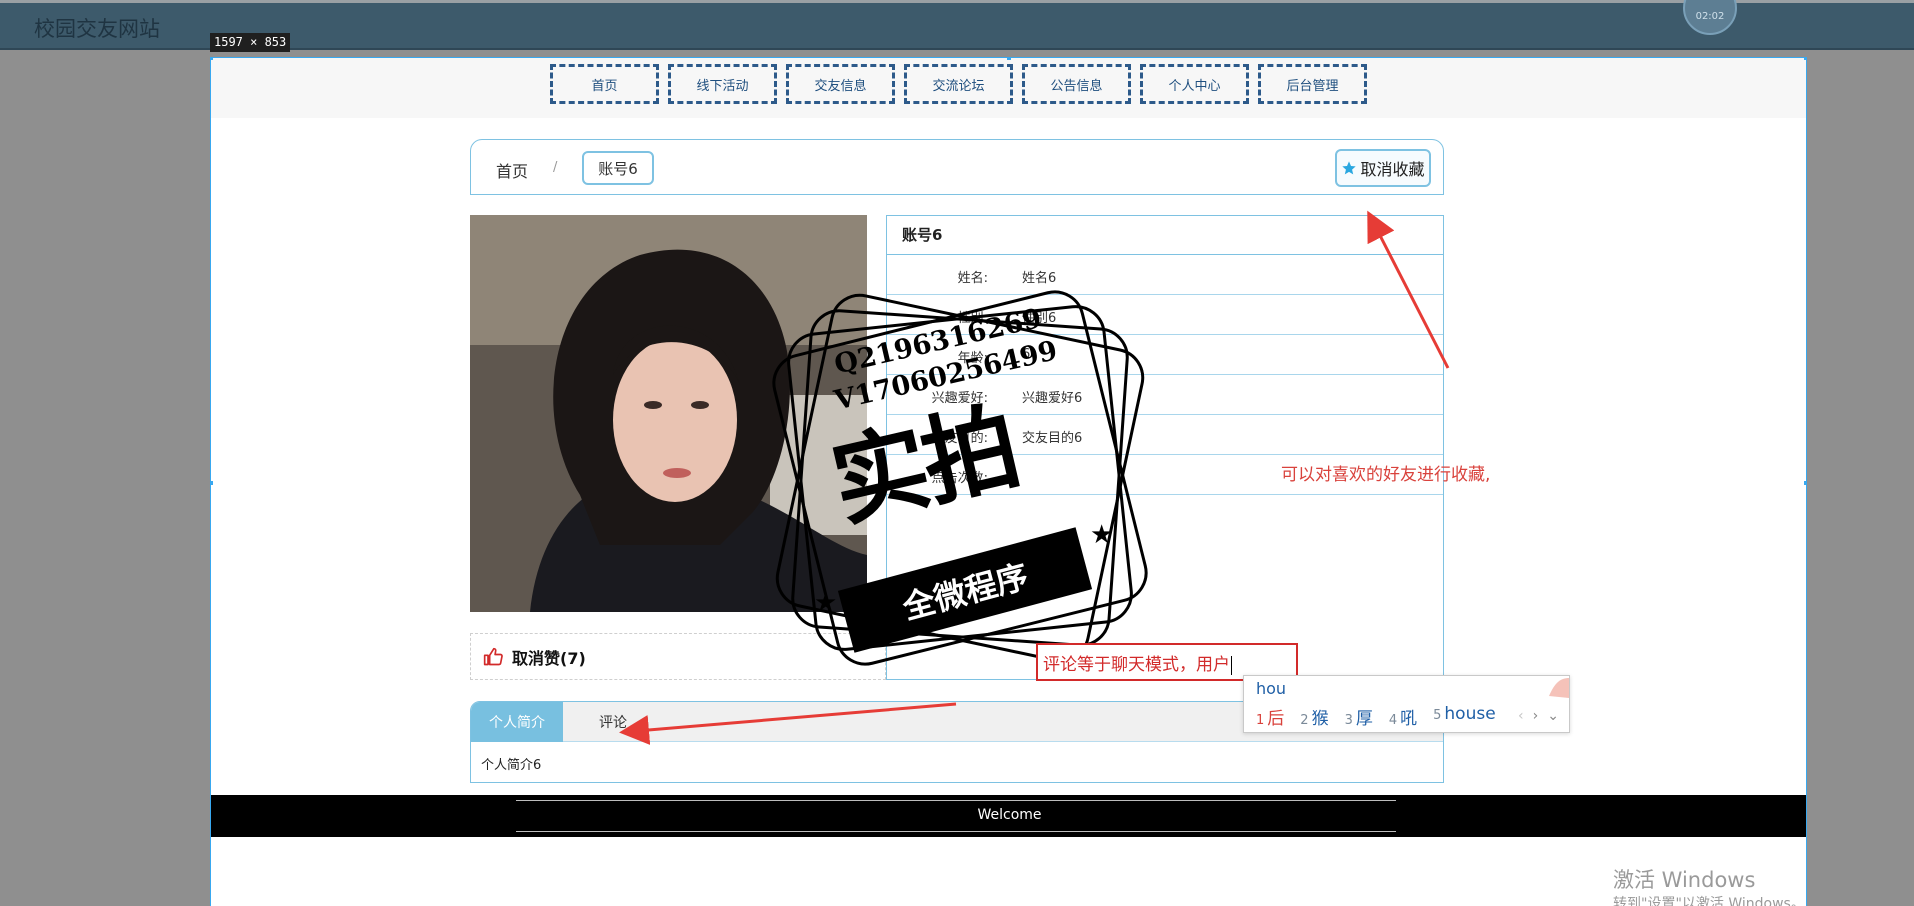 The image size is (1914, 906). I want to click on nav-personal-center: 个人中心, so click(1194, 84).